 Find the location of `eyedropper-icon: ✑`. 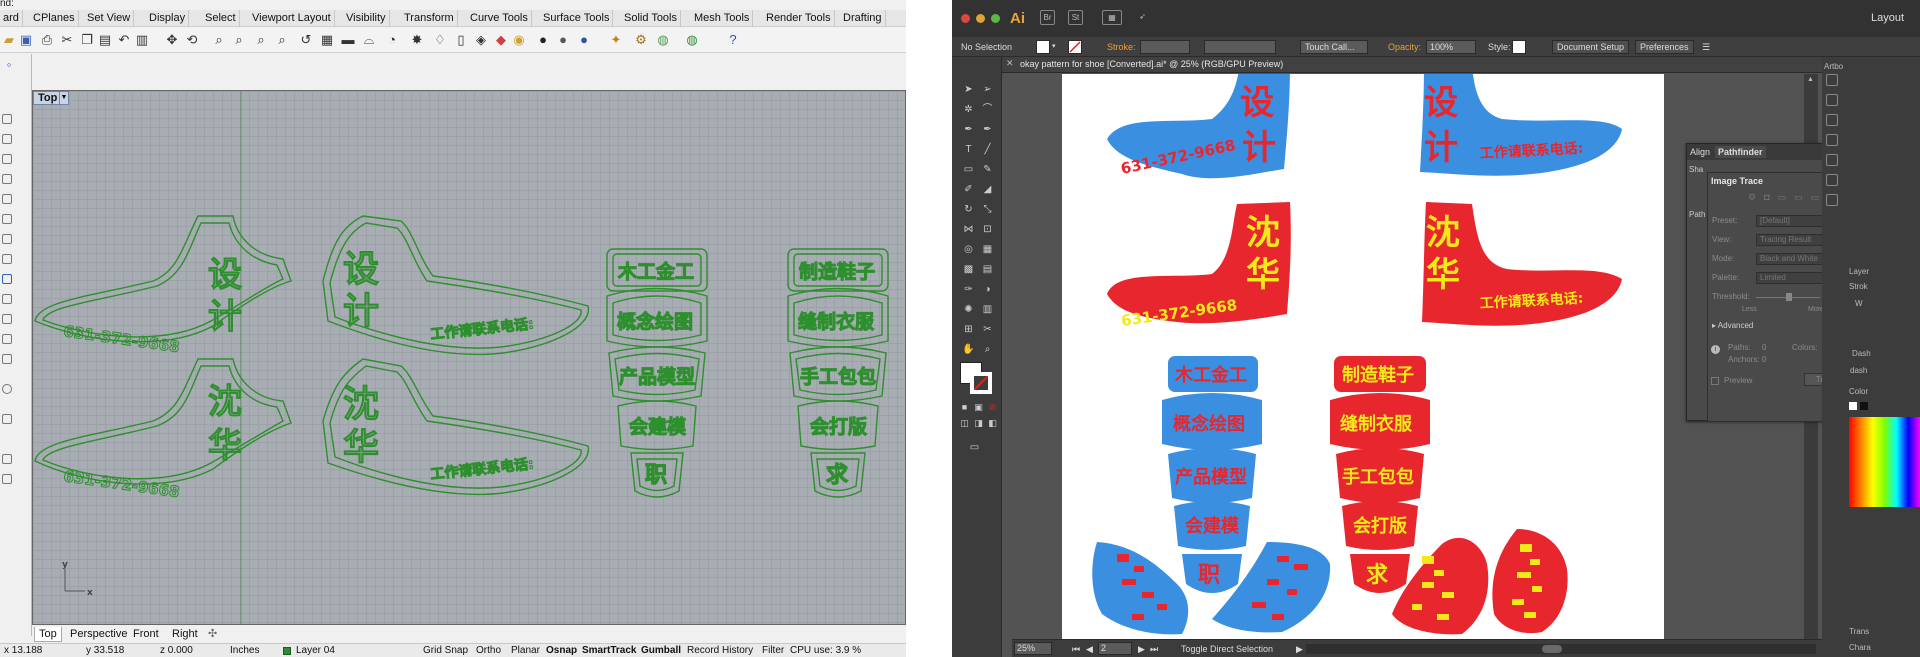

eyedropper-icon: ✑ is located at coordinates (968, 289).